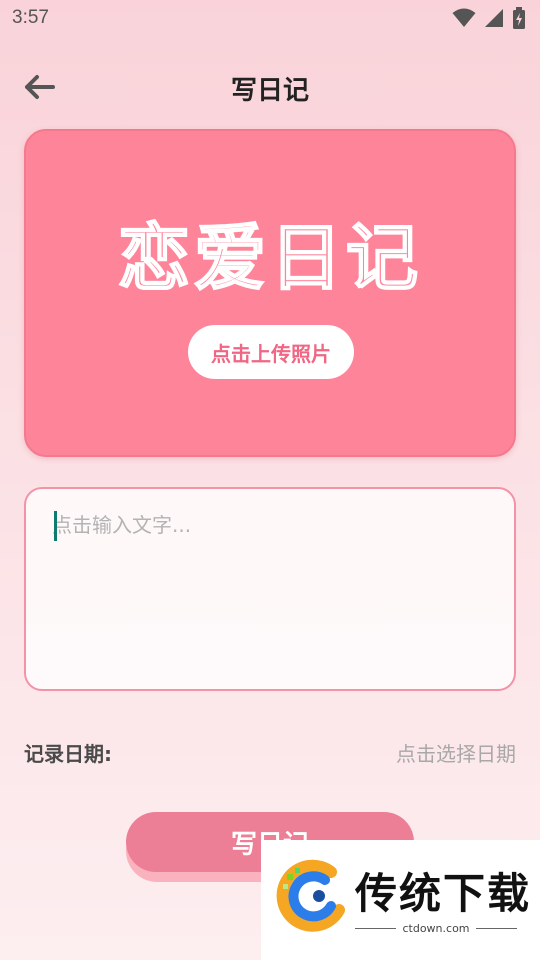  Describe the element at coordinates (270, 18) in the screenshot. I see `status-bar: 3:57` at that location.